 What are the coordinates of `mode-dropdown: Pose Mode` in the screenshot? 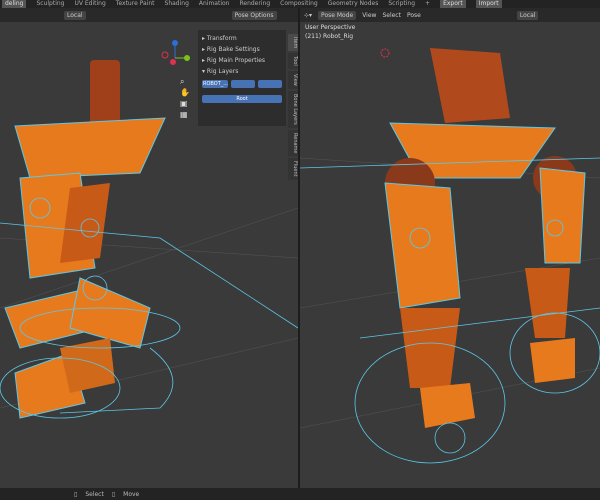 It's located at (337, 15).